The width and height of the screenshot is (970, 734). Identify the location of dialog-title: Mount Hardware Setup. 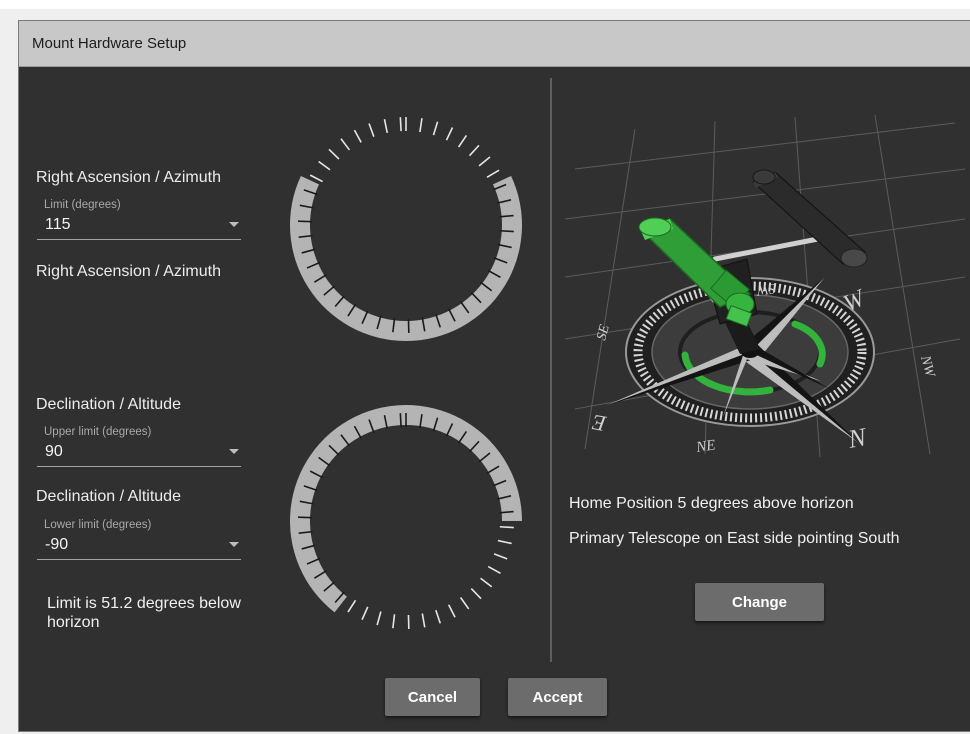
(109, 43).